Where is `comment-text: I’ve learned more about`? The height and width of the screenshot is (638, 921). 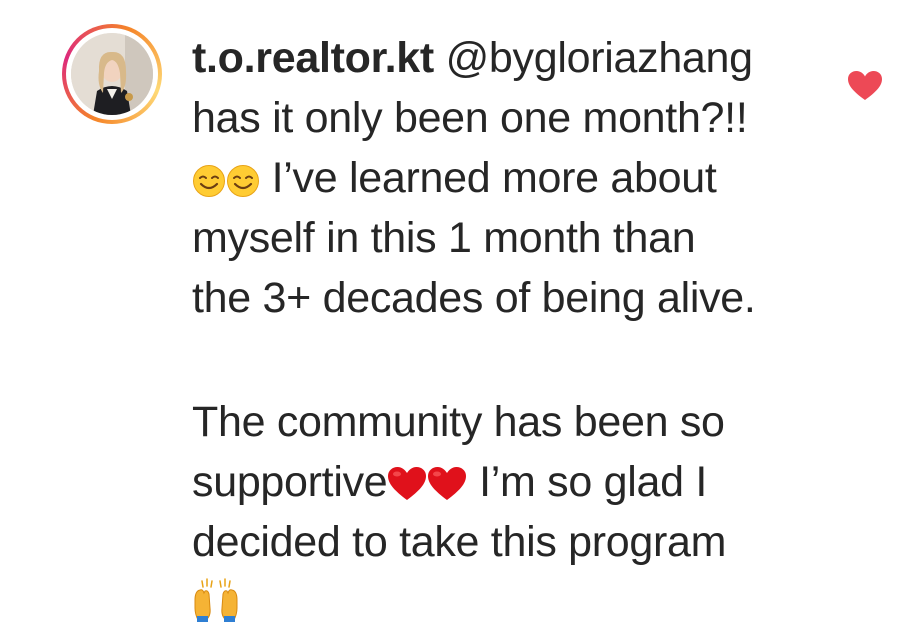
comment-text: I’ve learned more about is located at coordinates (494, 178).